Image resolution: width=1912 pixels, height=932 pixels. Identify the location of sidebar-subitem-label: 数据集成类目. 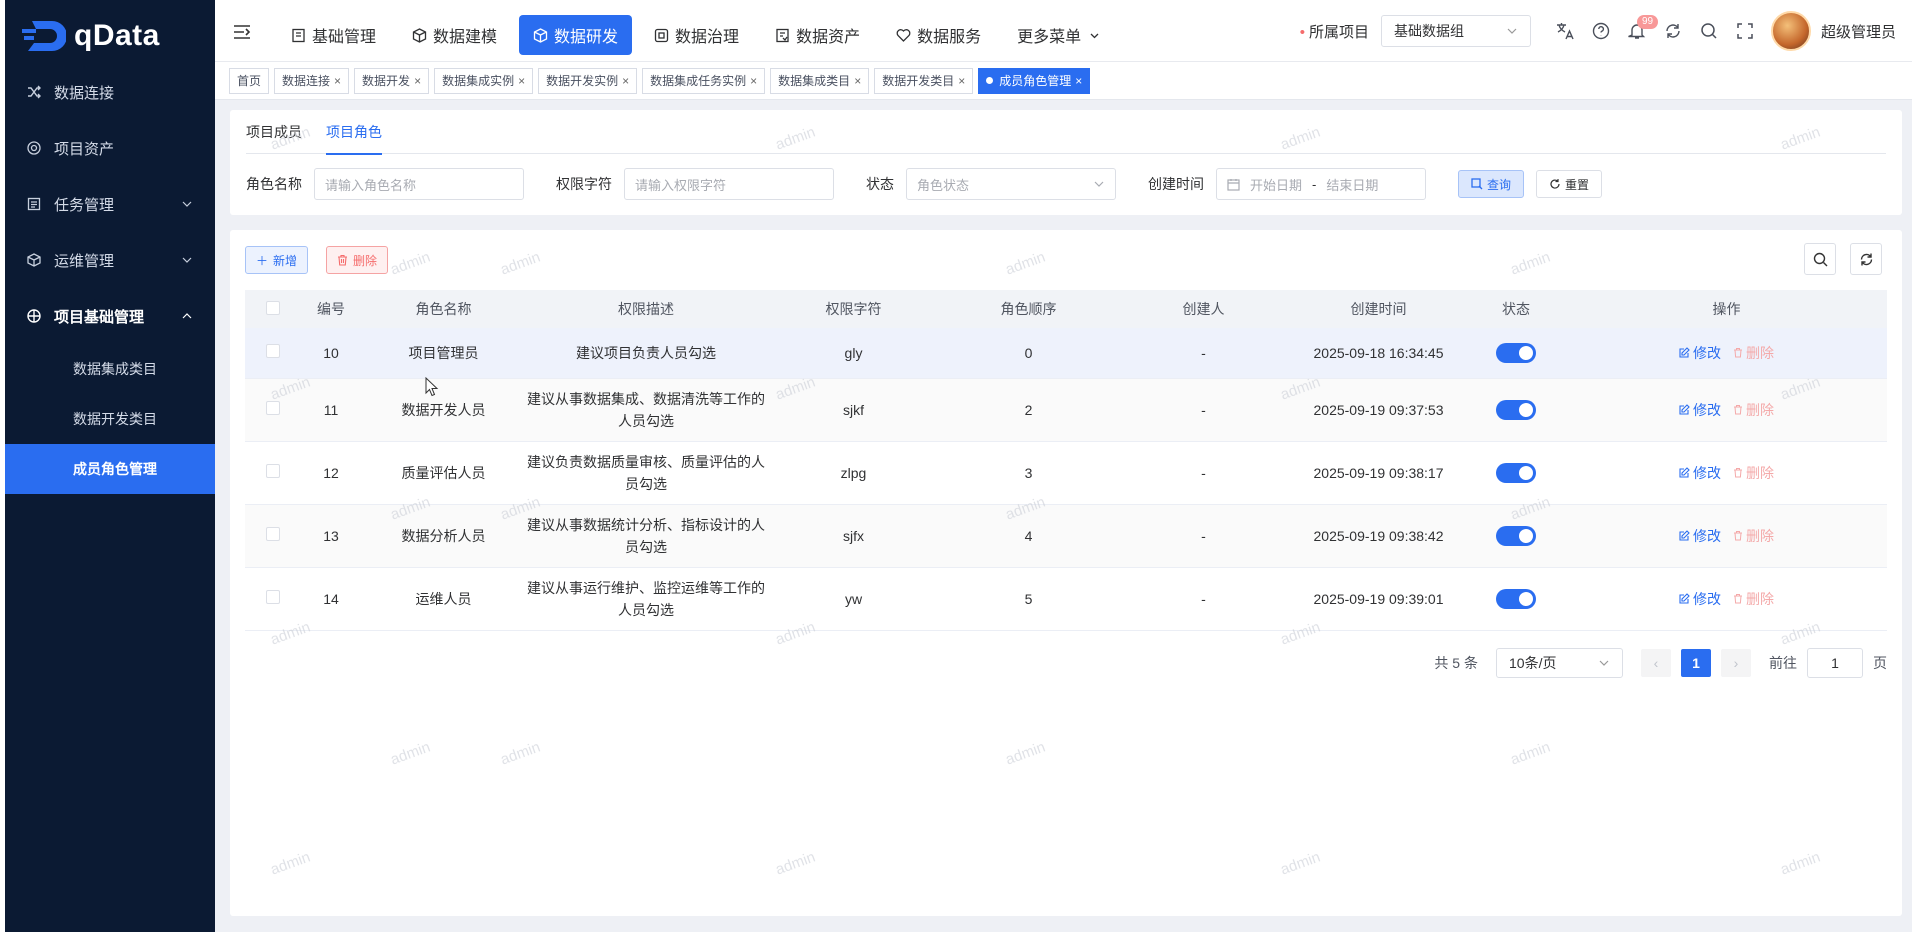
(115, 369).